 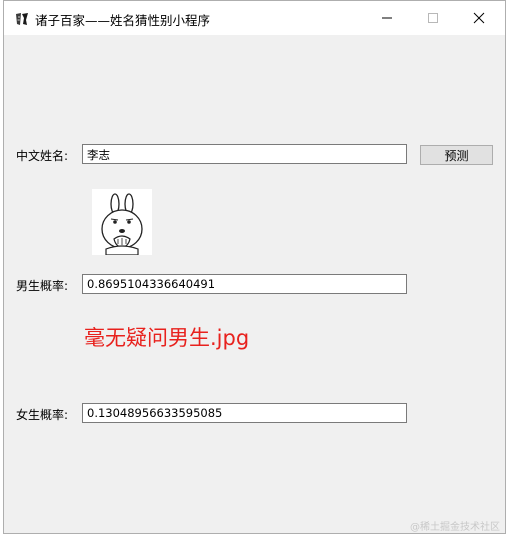 What do you see at coordinates (167, 338) in the screenshot?
I see `verdict-text: 毫无疑问男生.jpg` at bounding box center [167, 338].